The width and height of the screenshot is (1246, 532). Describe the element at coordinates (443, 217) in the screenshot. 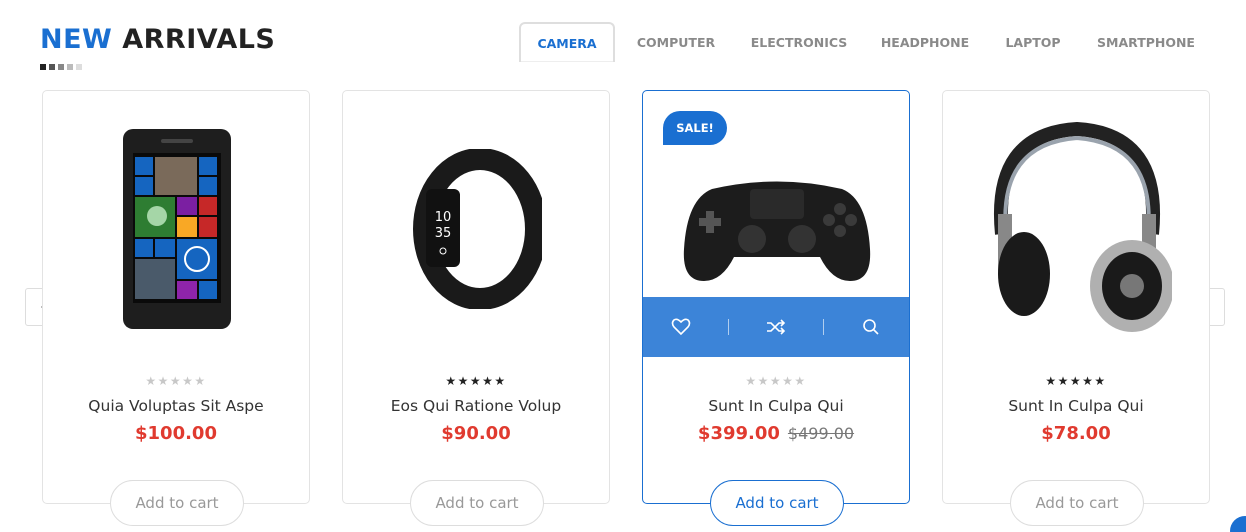

I see `svg-text: 10` at that location.